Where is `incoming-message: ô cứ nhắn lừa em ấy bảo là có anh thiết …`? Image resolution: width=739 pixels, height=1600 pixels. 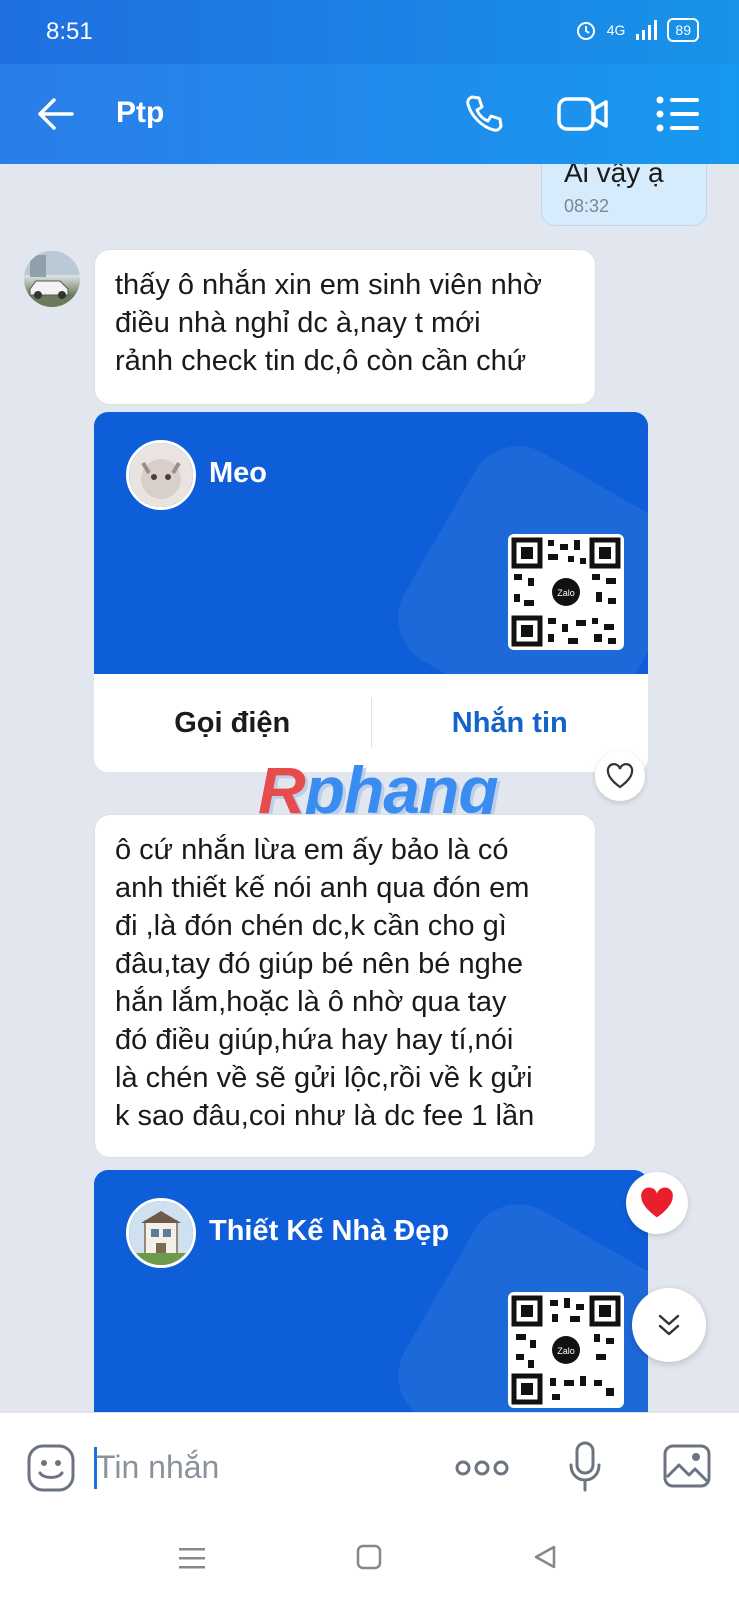
incoming-message: ô cứ nhắn lừa em ấy bảo là có anh thiết … is located at coordinates (345, 986).